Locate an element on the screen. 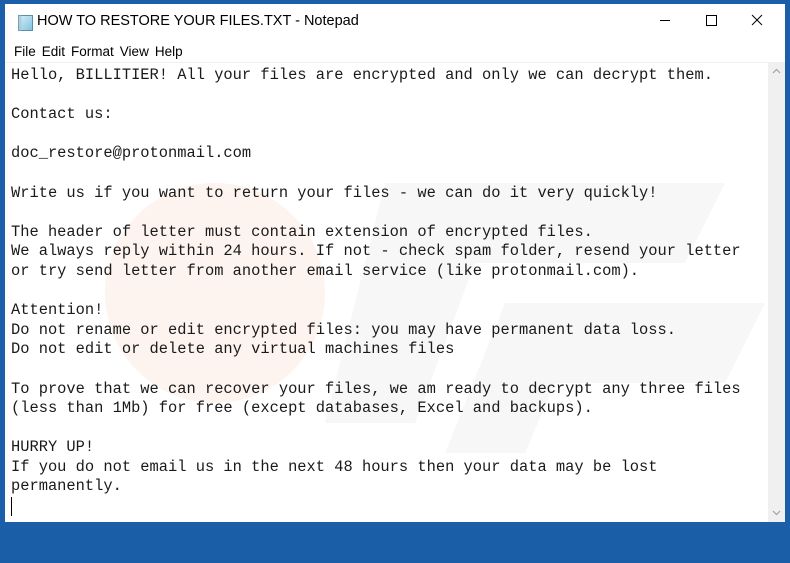 Image resolution: width=790 pixels, height=563 pixels. window-title: HOW TO RESTORE YOUR FILES.TXT - Notepad is located at coordinates (198, 21).